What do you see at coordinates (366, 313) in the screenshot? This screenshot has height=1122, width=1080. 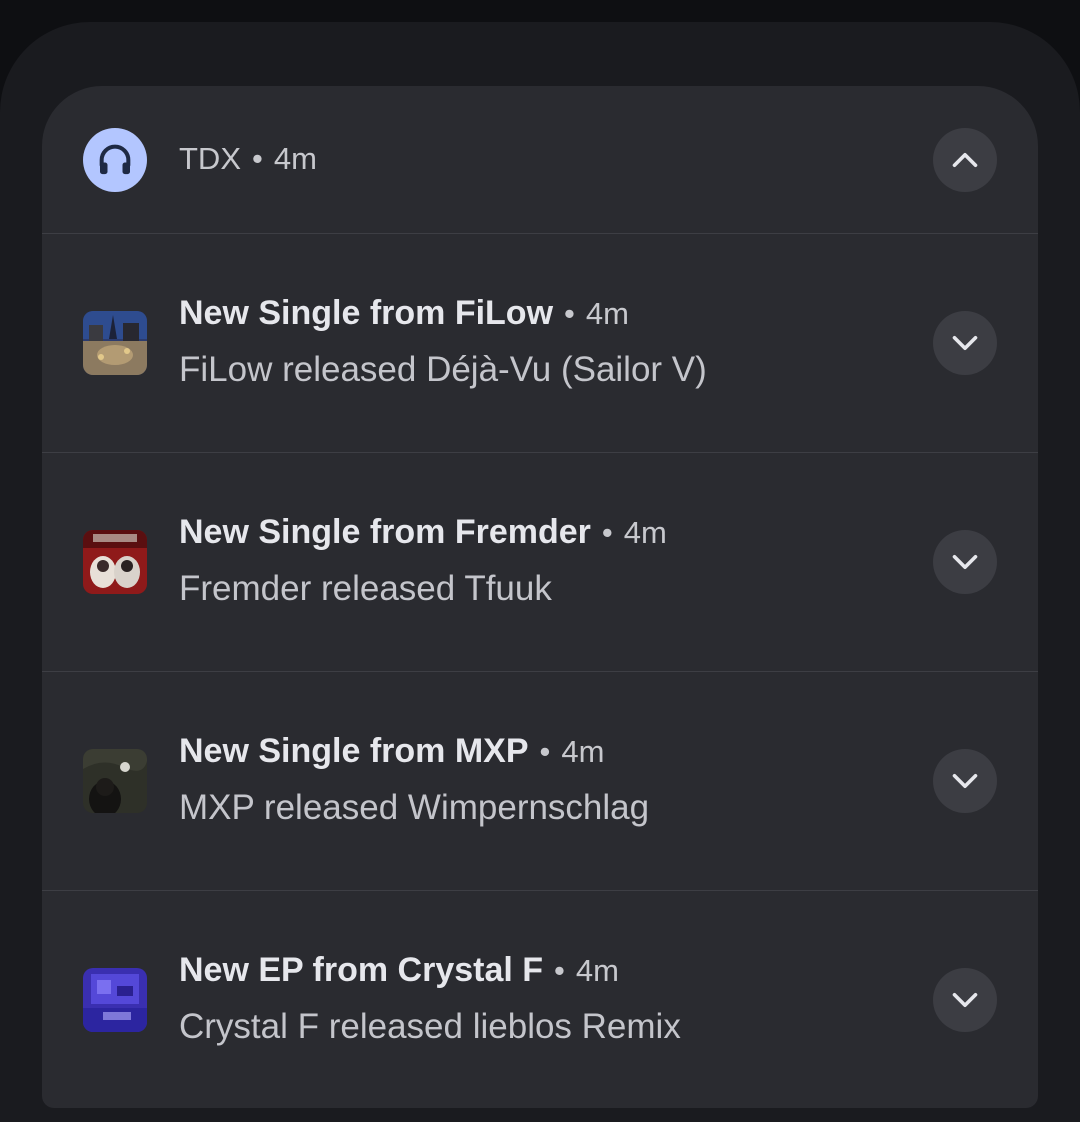 I see `notification-title: New Single from FiLow` at bounding box center [366, 313].